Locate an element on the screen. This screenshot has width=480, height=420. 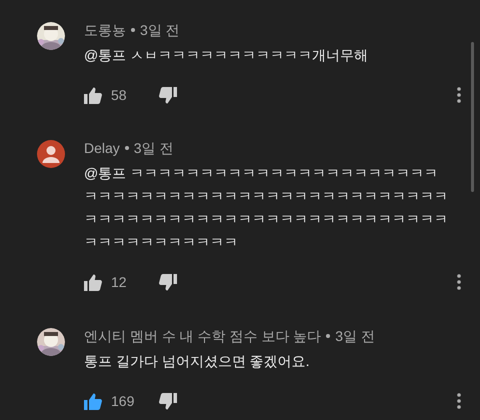
author-name: 도롱뇽 is located at coordinates (105, 30).